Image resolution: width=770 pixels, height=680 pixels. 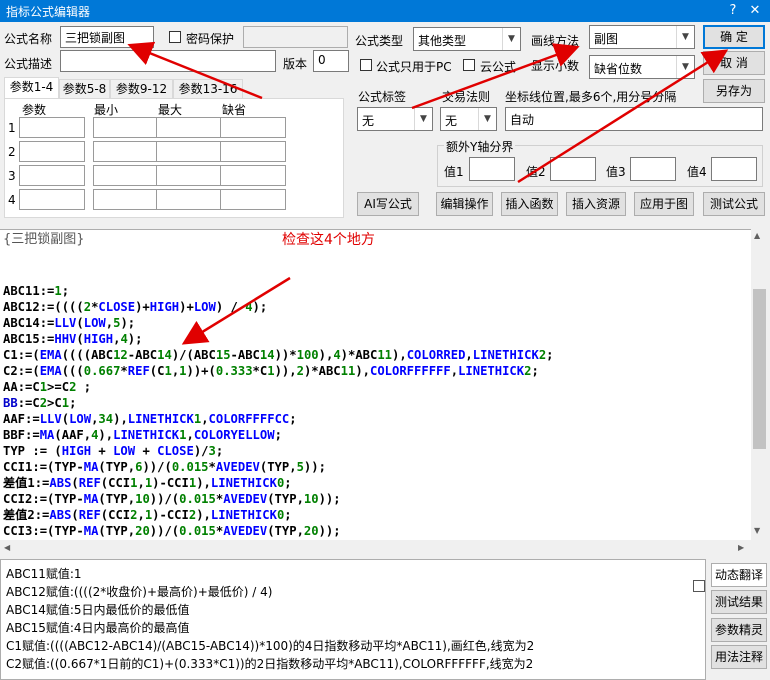 What do you see at coordinates (492, 169) in the screenshot?
I see `value1-input` at bounding box center [492, 169].